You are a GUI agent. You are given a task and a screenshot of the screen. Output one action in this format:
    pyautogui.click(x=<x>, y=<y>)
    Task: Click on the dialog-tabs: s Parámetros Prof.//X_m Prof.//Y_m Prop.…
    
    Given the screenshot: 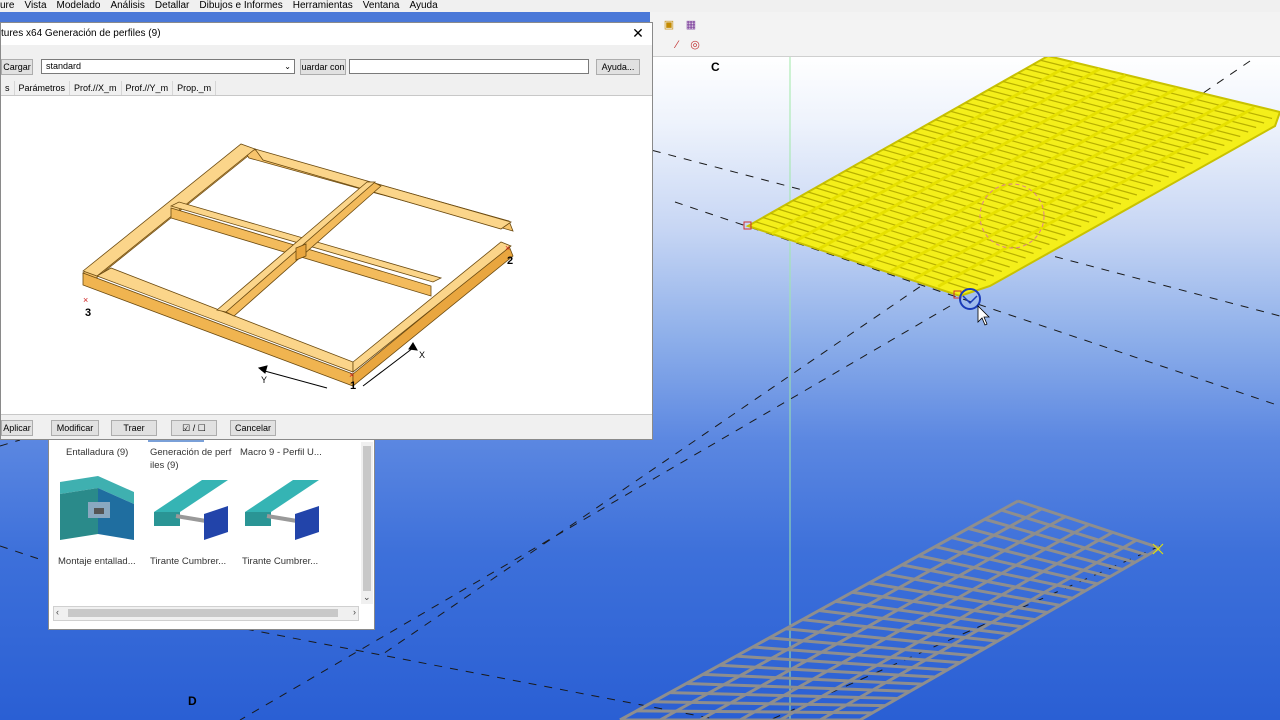 What is the action you would take?
    pyautogui.click(x=109, y=88)
    